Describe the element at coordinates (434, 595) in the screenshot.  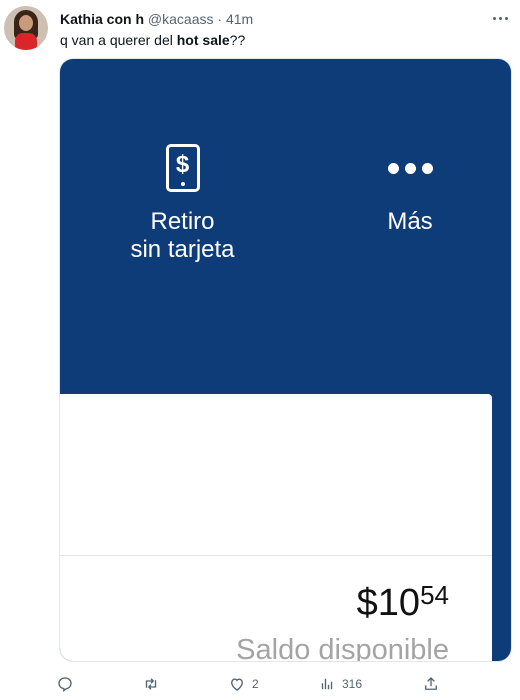
I see `balance-cents: 54` at that location.